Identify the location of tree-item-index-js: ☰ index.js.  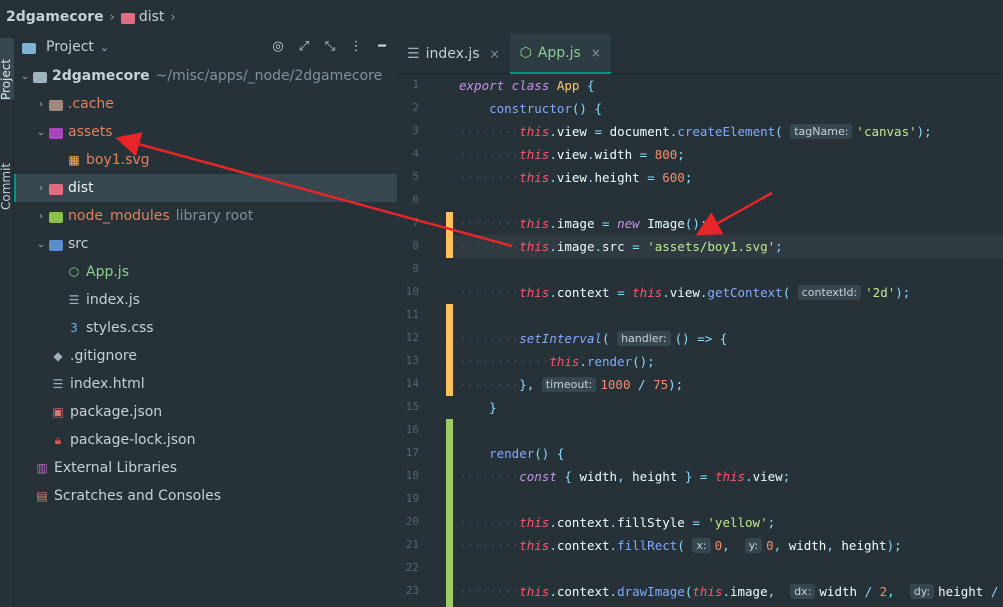
(205, 300).